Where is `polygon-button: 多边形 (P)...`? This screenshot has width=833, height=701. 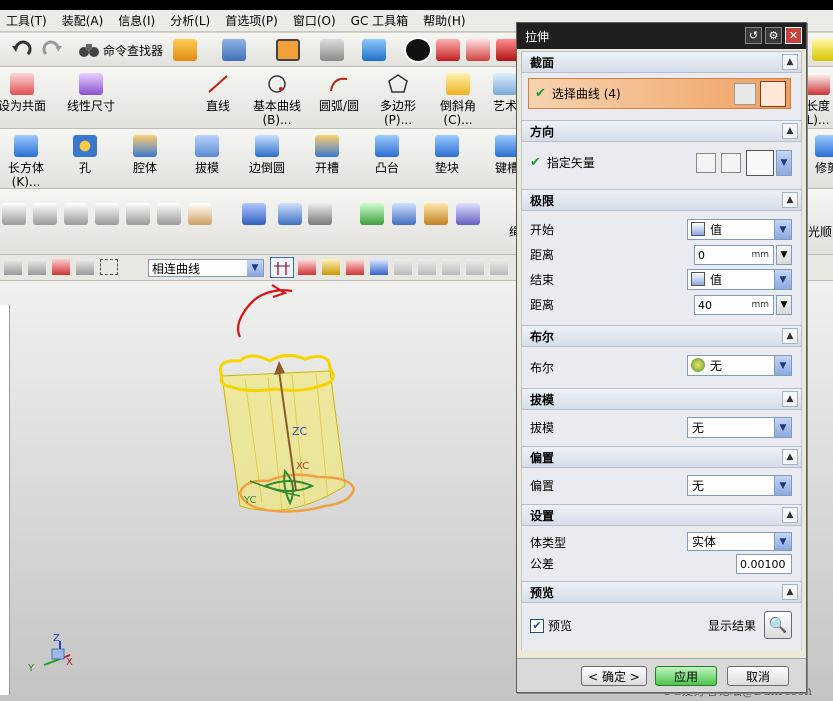 polygon-button: 多边形 (P)... is located at coordinates (398, 100).